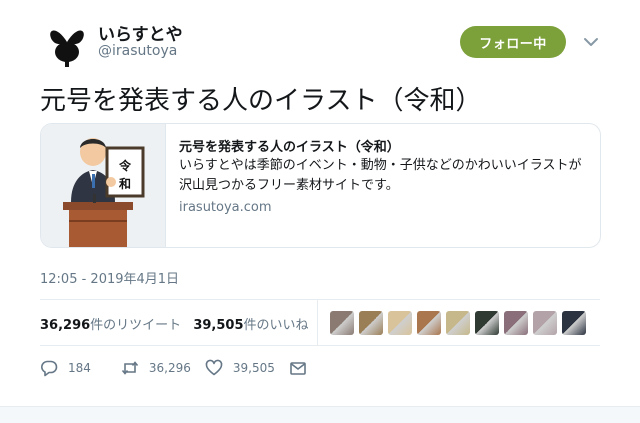  Describe the element at coordinates (137, 51) in the screenshot. I see `user-handle: @irasutoya` at that location.